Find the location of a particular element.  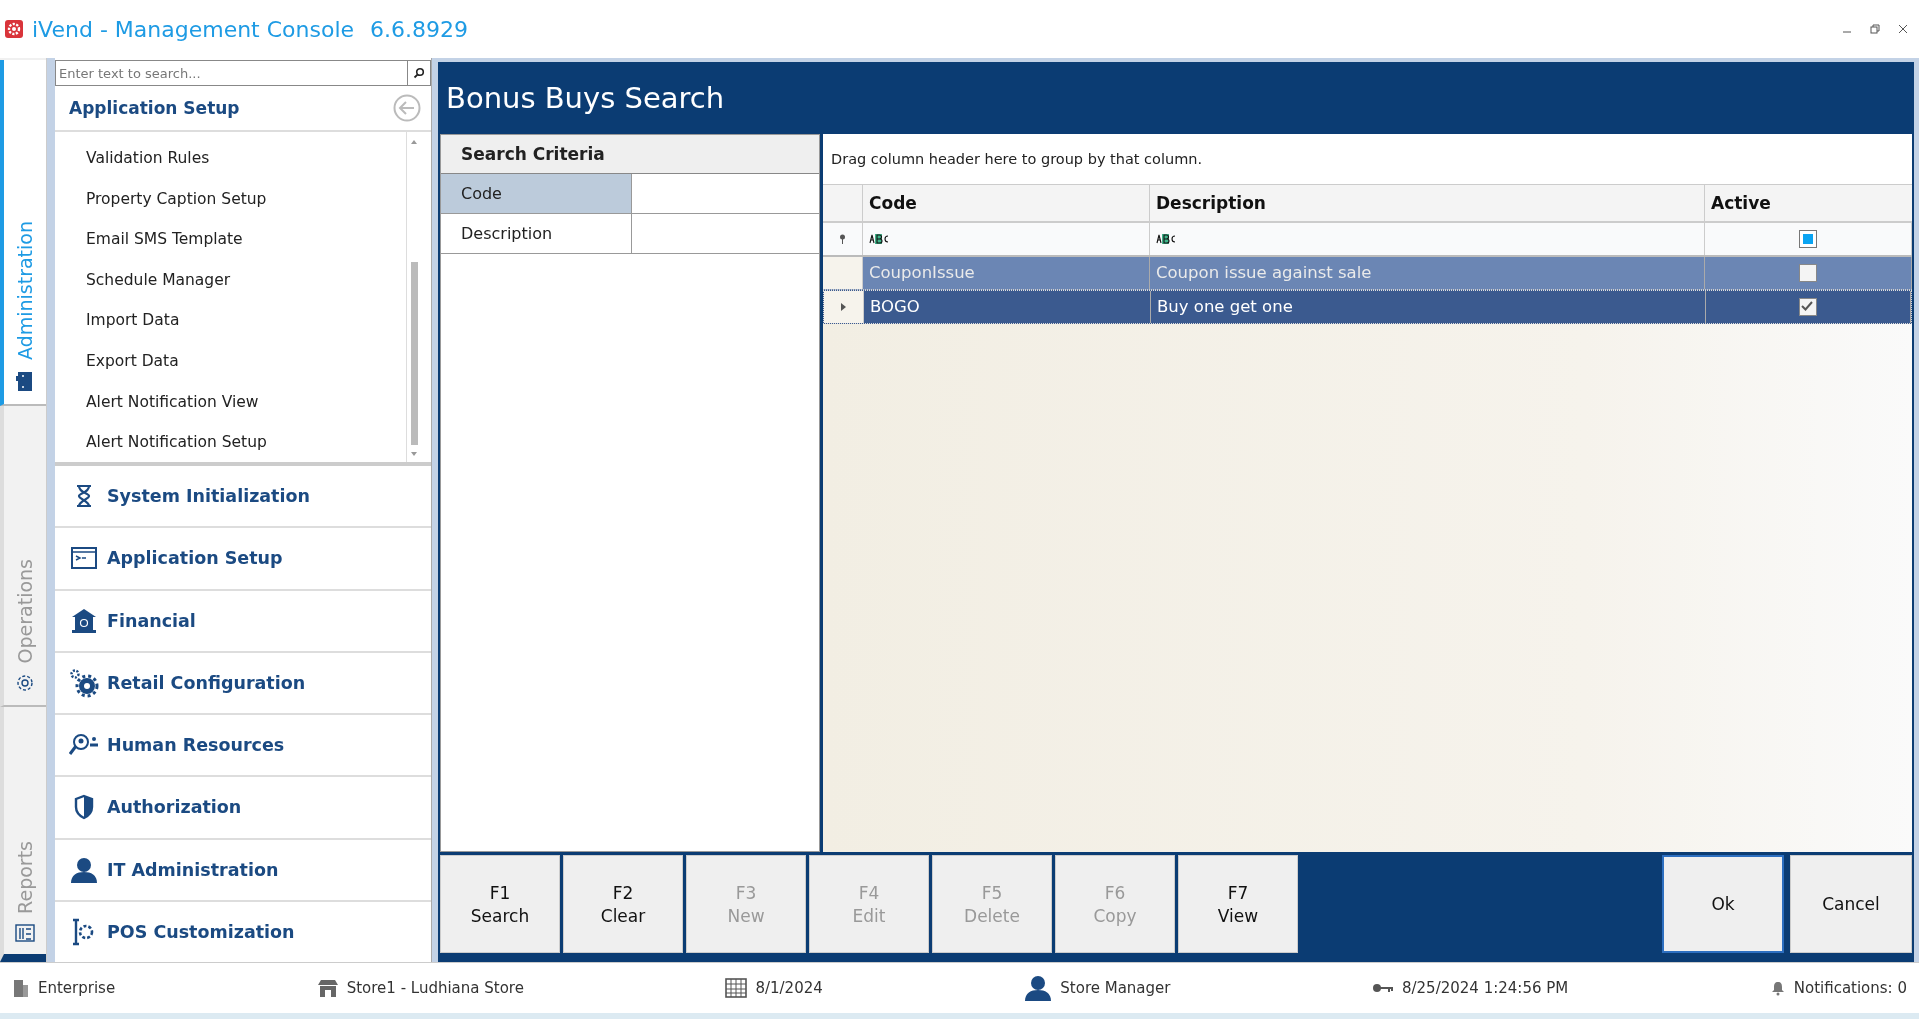

status-text: 8/25/2024 1:24:56 PM is located at coordinates (1485, 988).